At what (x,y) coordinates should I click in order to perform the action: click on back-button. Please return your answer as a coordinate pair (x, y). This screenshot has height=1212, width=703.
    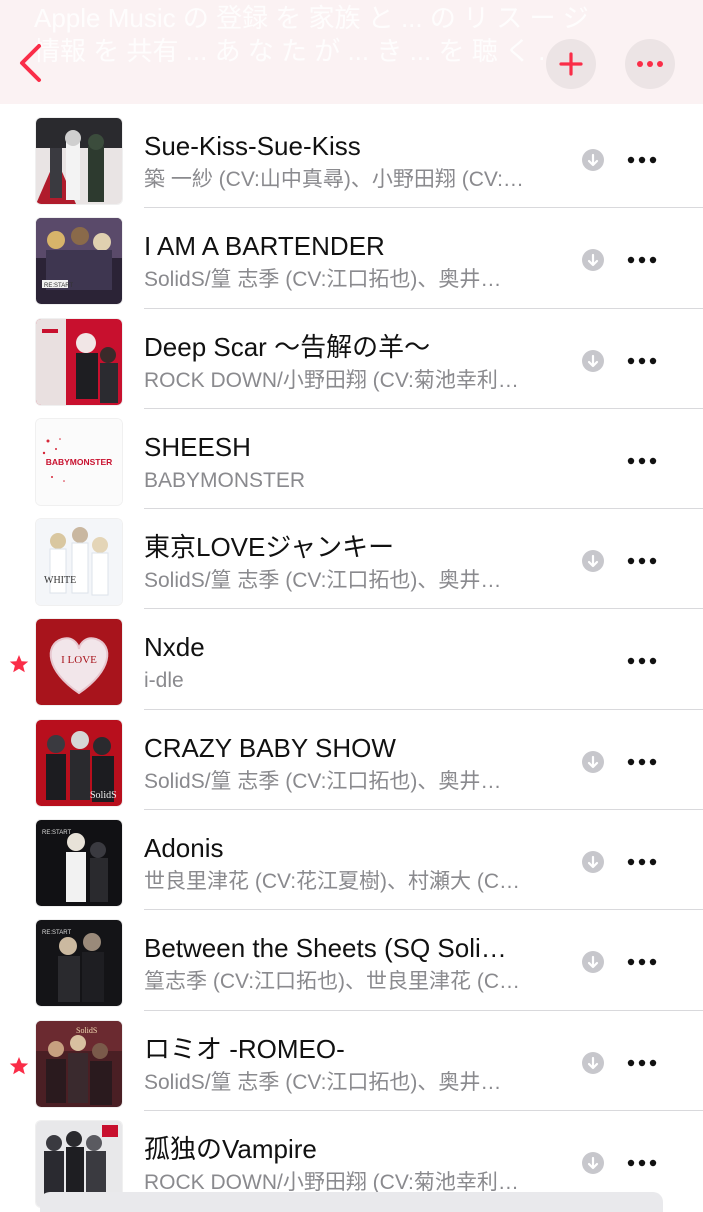
    Looking at the image, I should click on (30, 63).